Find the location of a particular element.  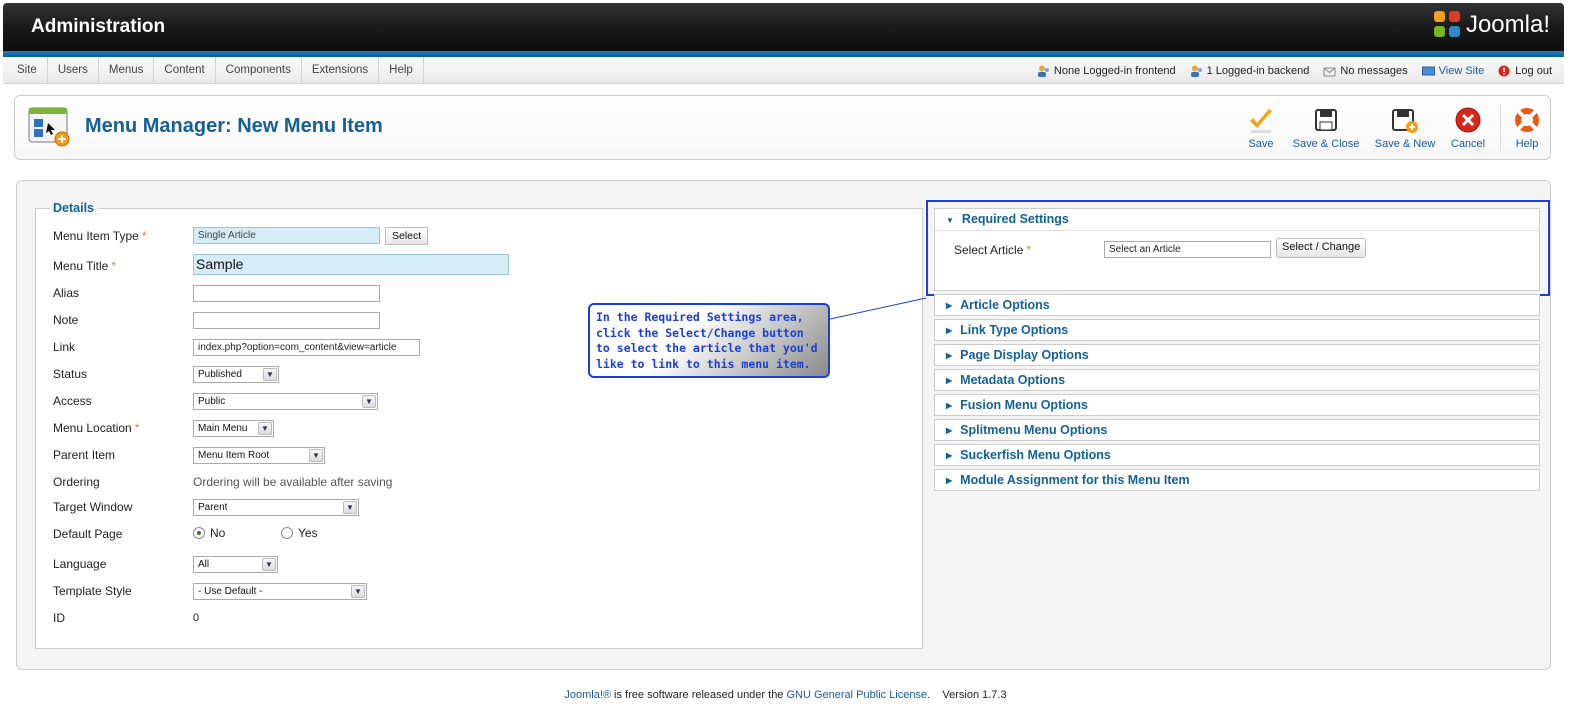

cancel-button: Cancel is located at coordinates (1468, 128).